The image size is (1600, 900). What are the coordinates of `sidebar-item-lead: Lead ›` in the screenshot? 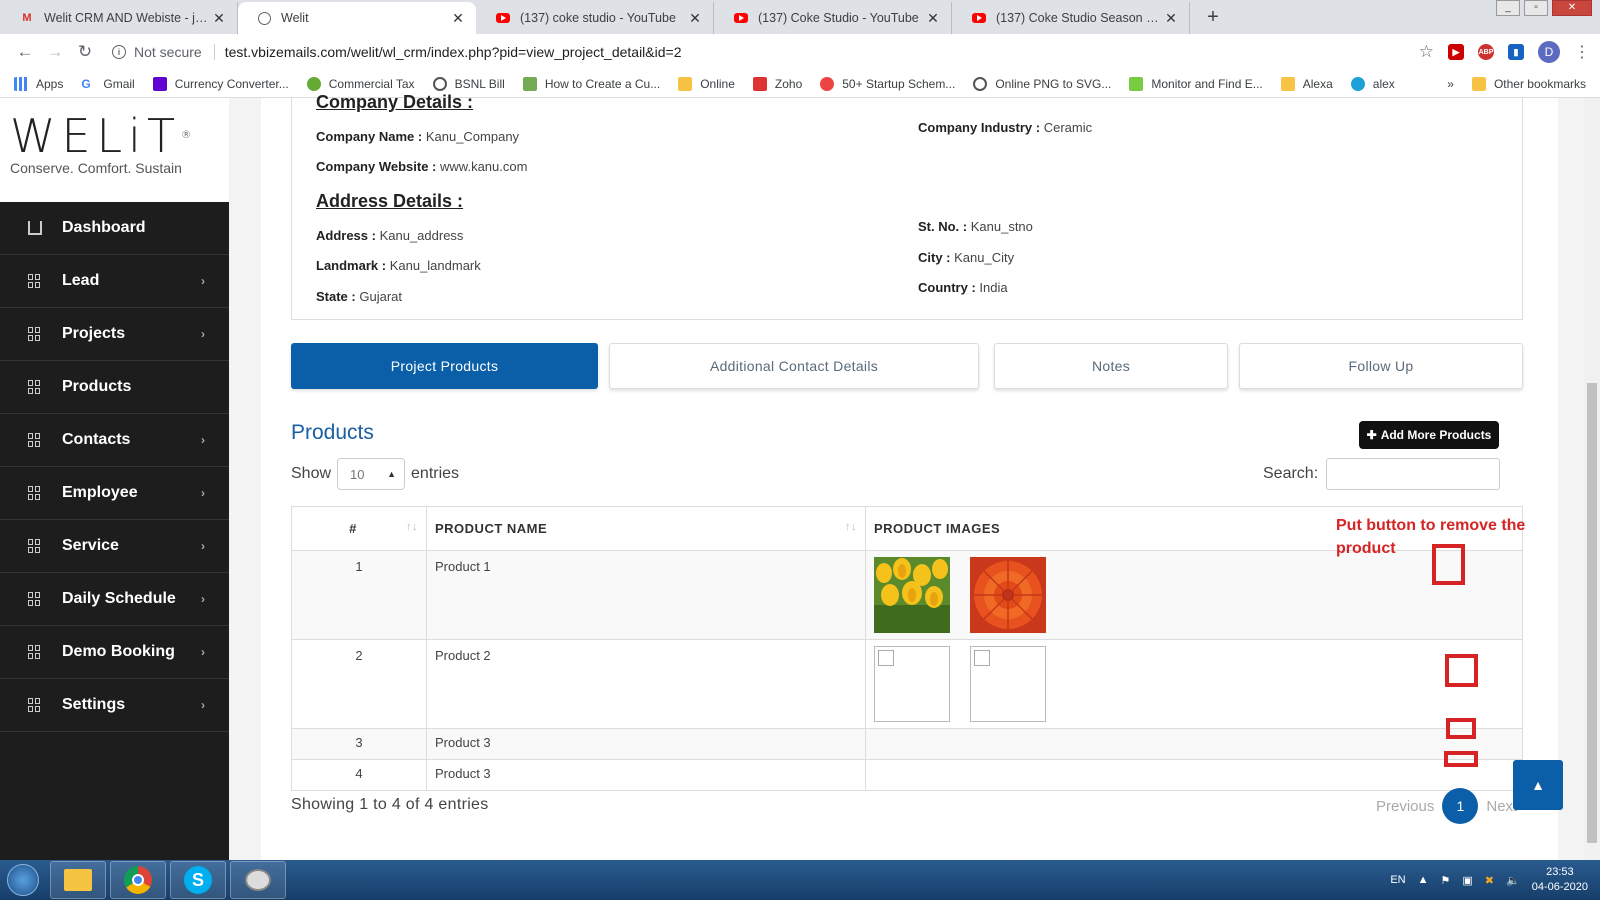 It's located at (114, 281).